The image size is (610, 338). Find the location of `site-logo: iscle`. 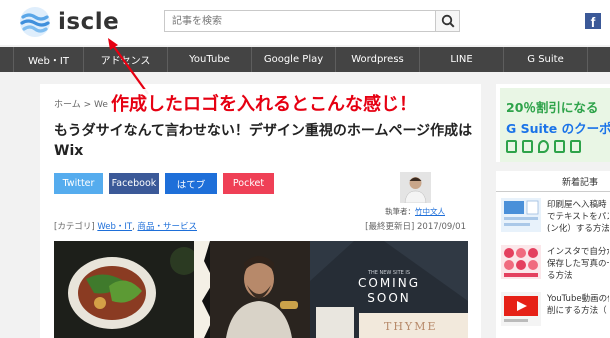

site-logo: iscle is located at coordinates (68, 22).